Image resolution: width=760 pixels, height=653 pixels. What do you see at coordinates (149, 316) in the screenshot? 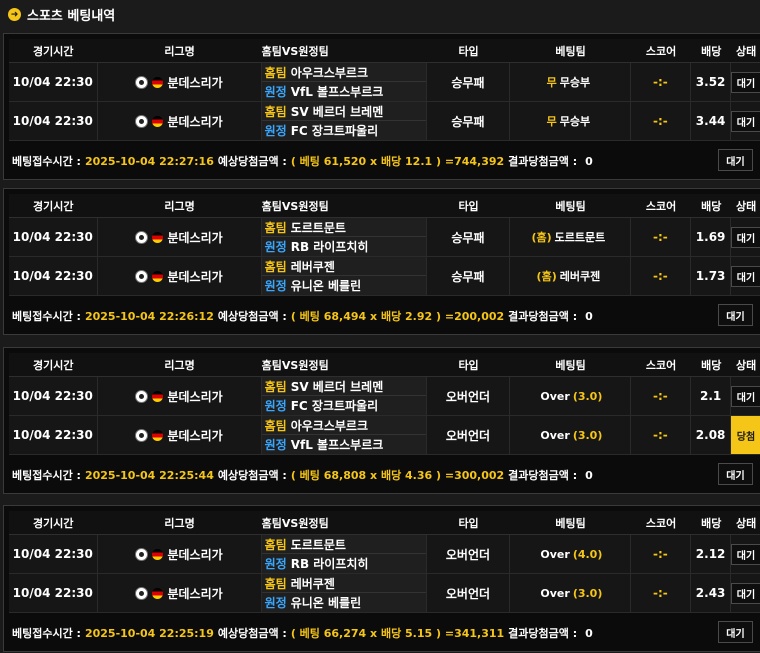
I see `bet-time-value: 2025-10-04 22:26:12` at bounding box center [149, 316].